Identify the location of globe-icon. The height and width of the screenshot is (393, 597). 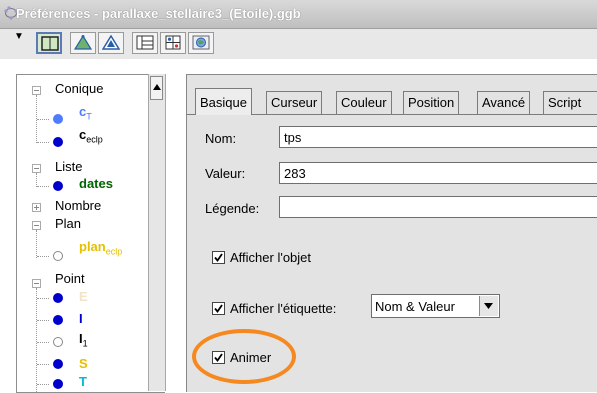
(201, 42).